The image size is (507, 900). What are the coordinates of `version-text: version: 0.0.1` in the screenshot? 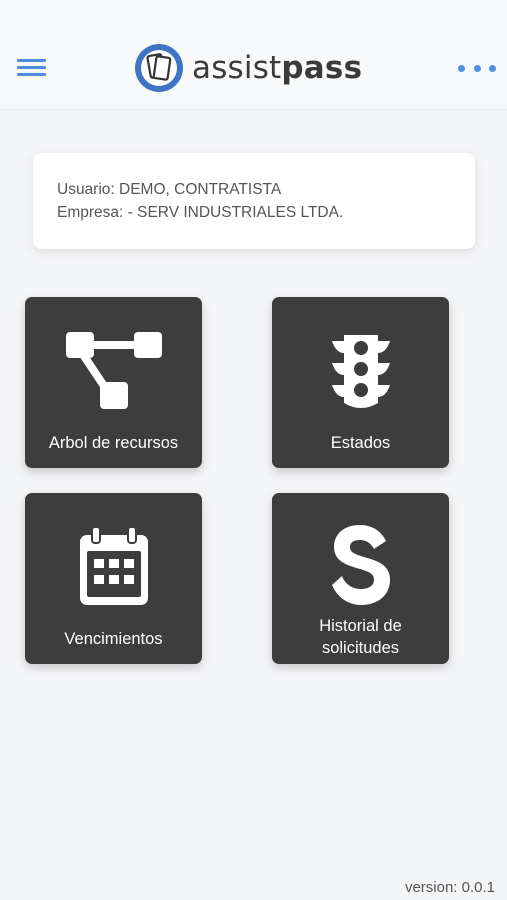 It's located at (449, 887).